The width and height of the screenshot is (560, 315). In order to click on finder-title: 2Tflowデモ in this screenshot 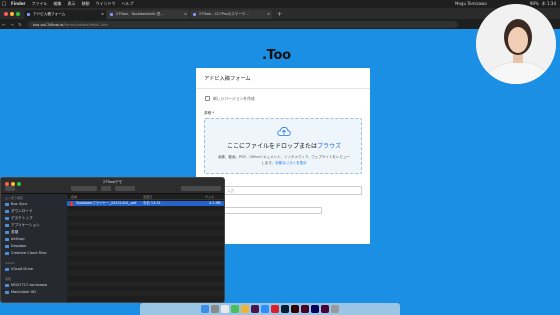, I will do `click(113, 182)`.